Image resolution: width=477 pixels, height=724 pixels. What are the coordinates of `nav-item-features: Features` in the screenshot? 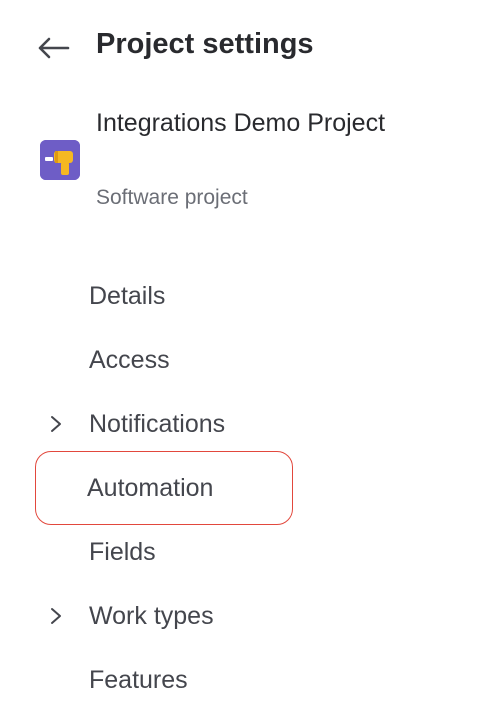 It's located at (165, 680).